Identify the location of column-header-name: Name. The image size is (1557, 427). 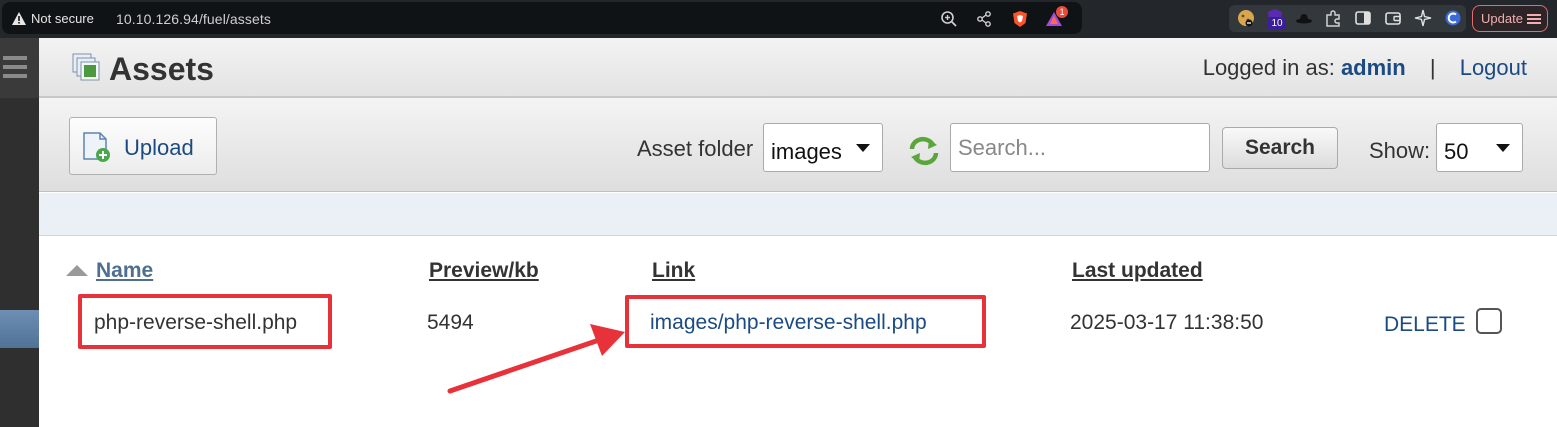
(124, 271).